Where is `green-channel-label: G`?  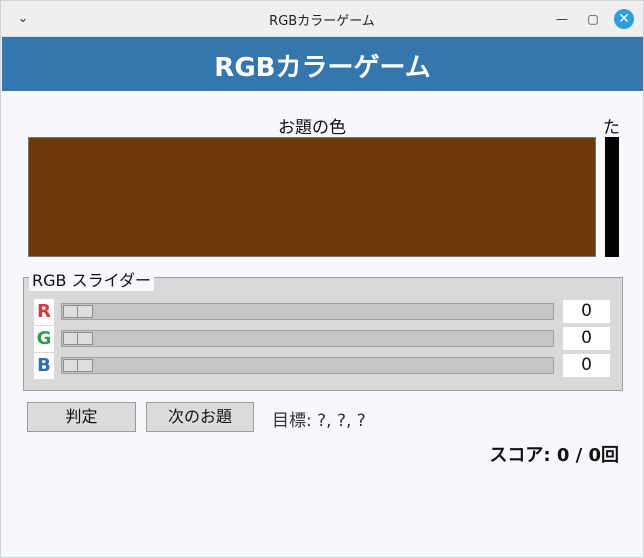
green-channel-label: G is located at coordinates (44, 339).